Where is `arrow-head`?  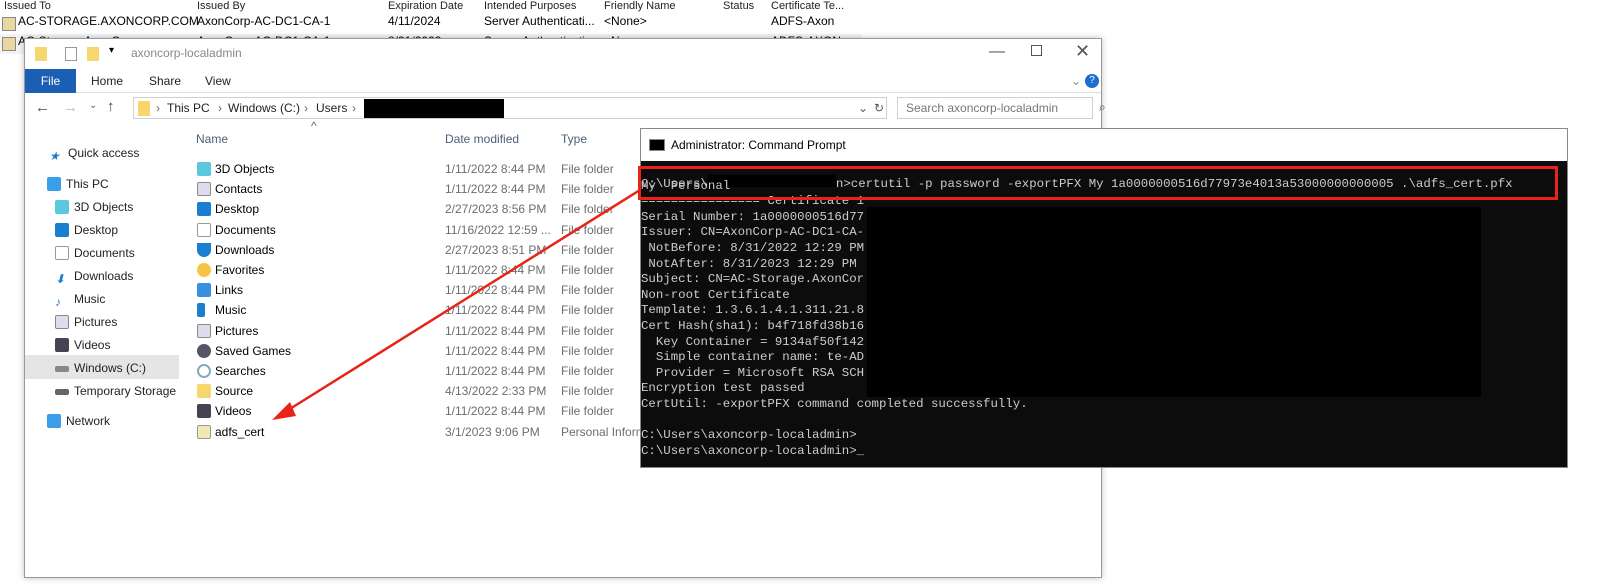 arrow-head is located at coordinates (284, 411).